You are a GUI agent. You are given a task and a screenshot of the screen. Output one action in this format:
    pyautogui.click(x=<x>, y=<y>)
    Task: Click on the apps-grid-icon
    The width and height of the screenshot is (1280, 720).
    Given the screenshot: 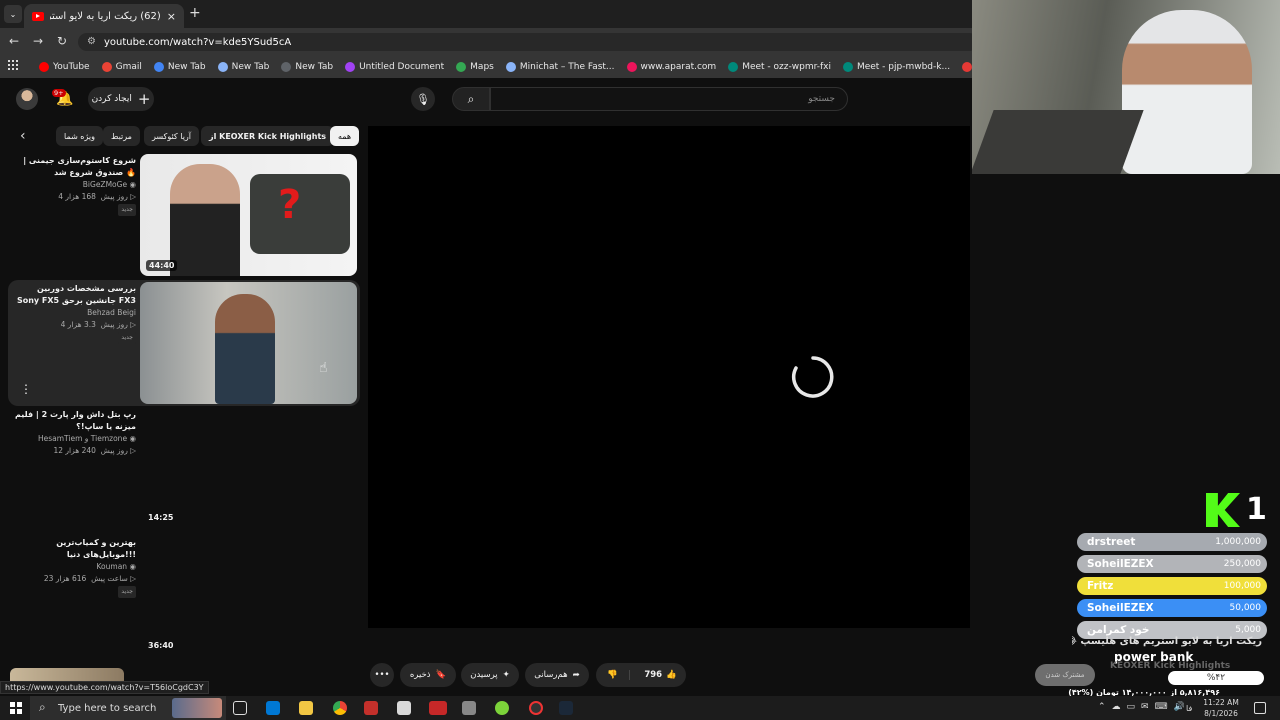 What is the action you would take?
    pyautogui.click(x=13, y=65)
    